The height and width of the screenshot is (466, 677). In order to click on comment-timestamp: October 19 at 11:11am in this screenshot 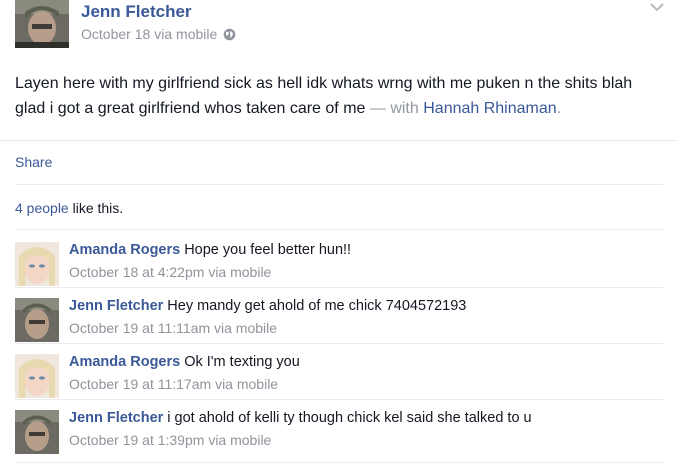, I will do `click(139, 328)`.